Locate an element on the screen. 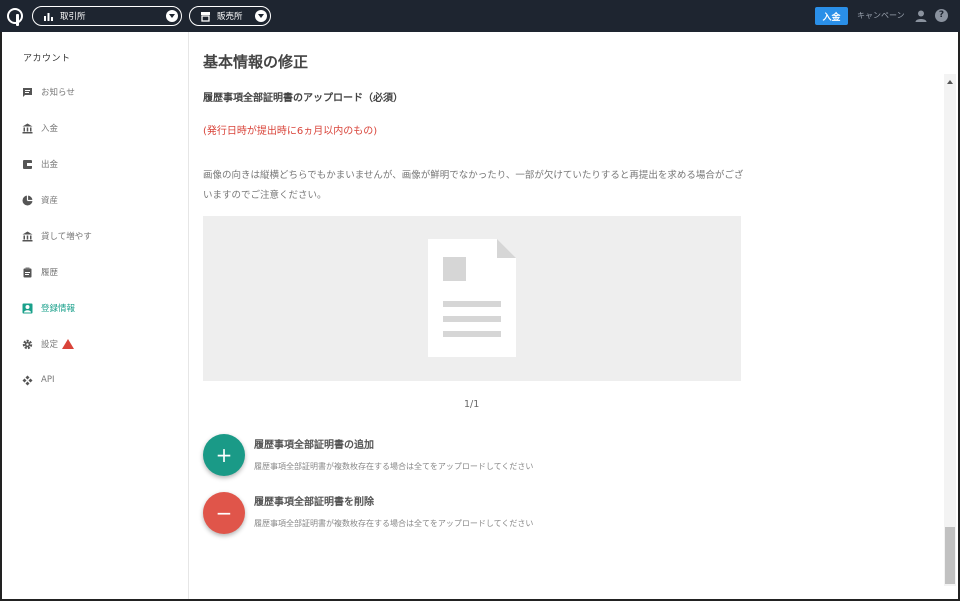 Image resolution: width=960 pixels, height=601 pixels. sidebar-item-deposit: 入金 is located at coordinates (40, 128).